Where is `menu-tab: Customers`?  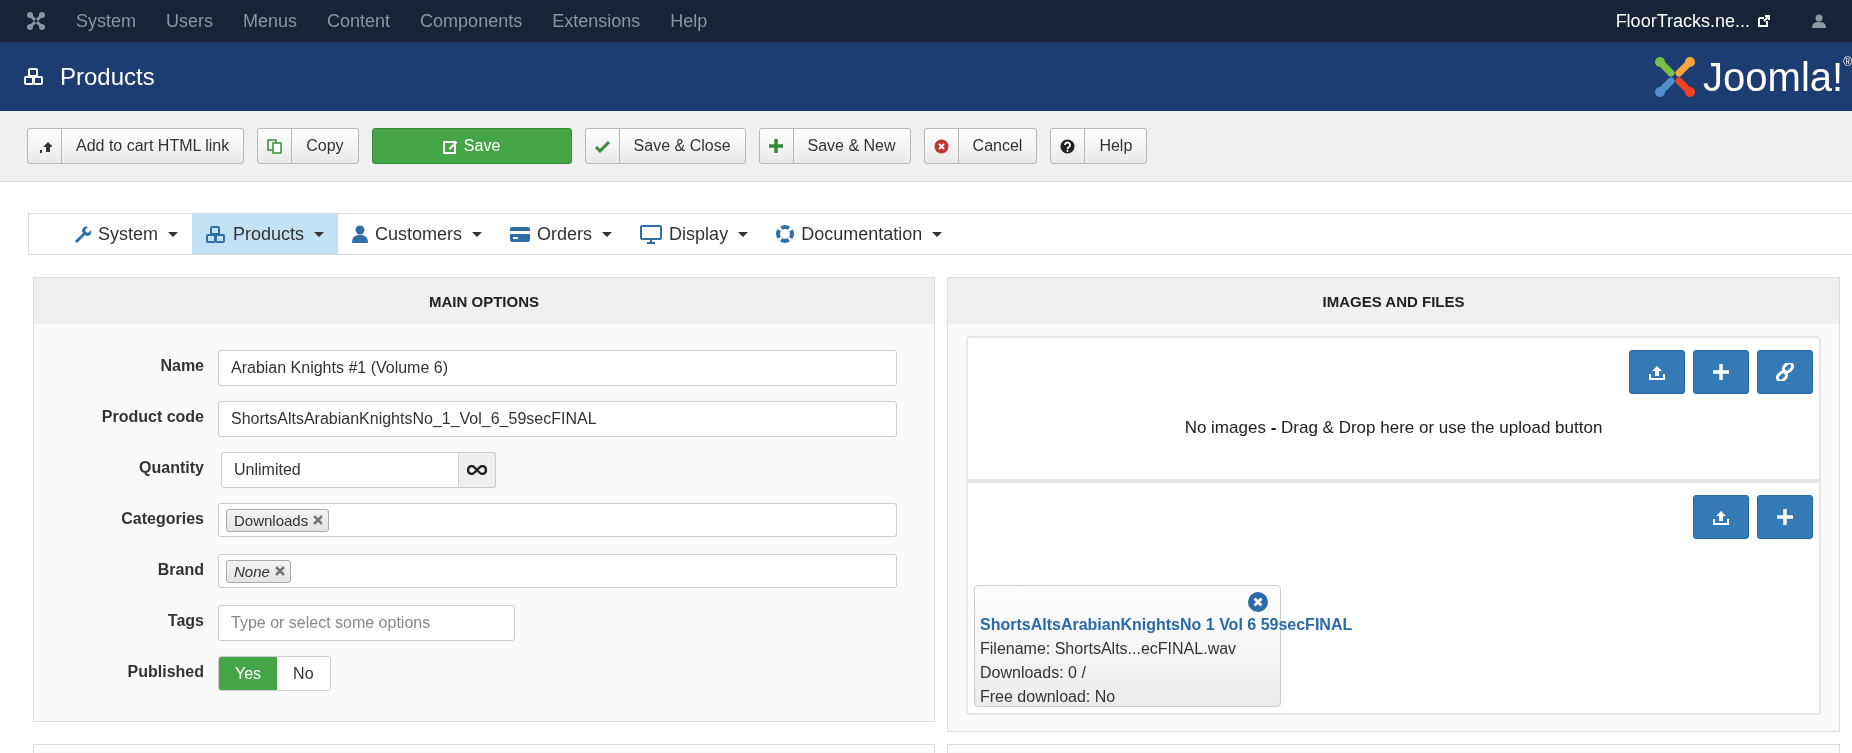 menu-tab: Customers is located at coordinates (417, 234).